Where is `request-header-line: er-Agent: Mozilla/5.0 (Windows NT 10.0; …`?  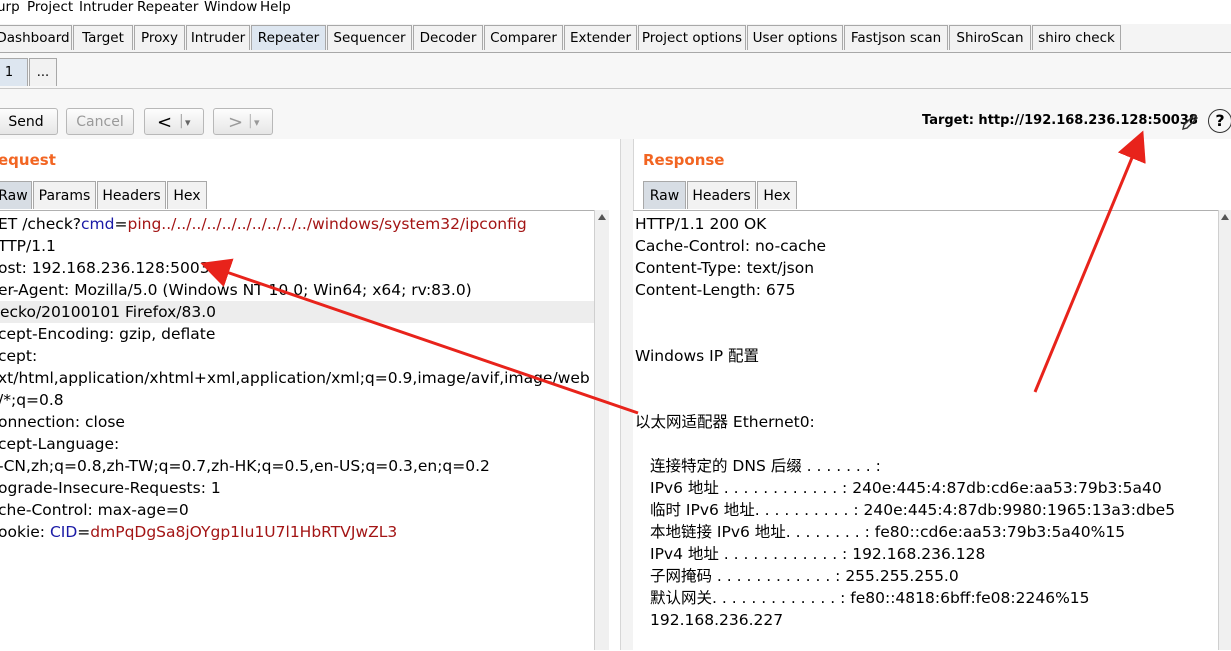 request-header-line: er-Agent: Mozilla/5.0 (Windows NT 10.0; … is located at coordinates (236, 290).